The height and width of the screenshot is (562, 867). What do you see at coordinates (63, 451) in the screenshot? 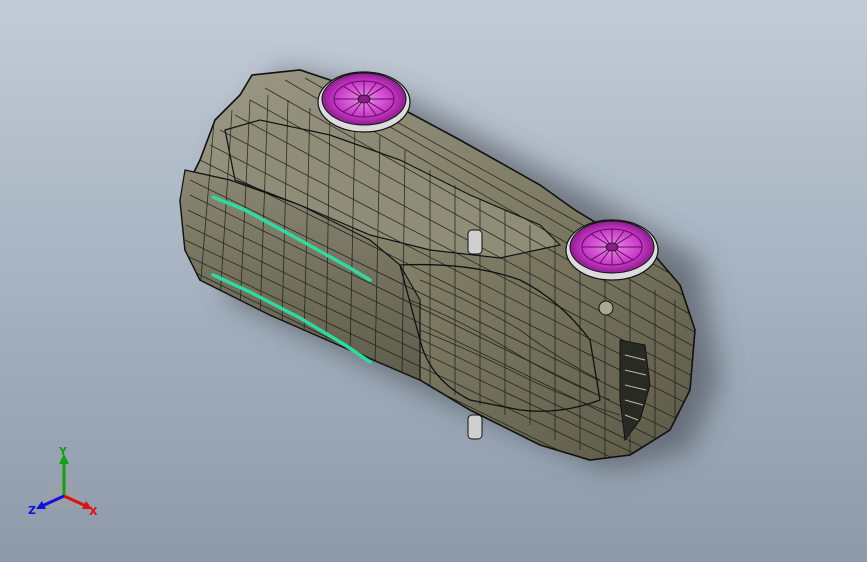
I see `triad-y-label: Y` at bounding box center [63, 451].